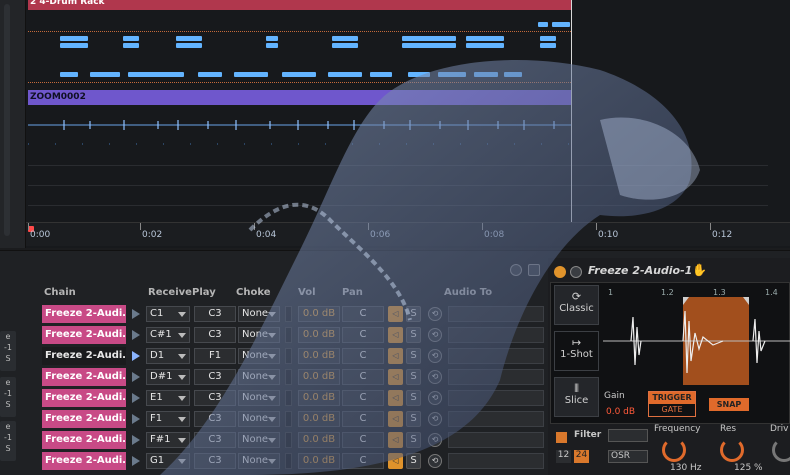  Describe the element at coordinates (168, 440) in the screenshot. I see `receive-note-select: F#1` at that location.